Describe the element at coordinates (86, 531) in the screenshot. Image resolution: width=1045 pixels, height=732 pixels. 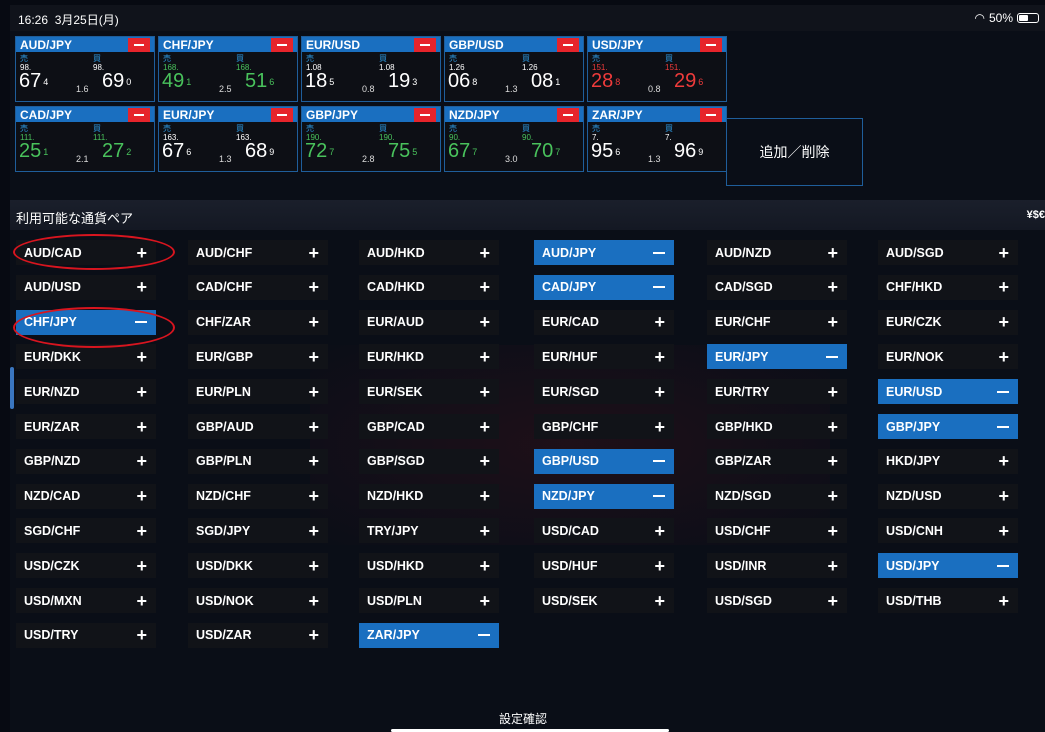
I see `pair-toggle-sgd-chf: SGD/CHF +` at that location.